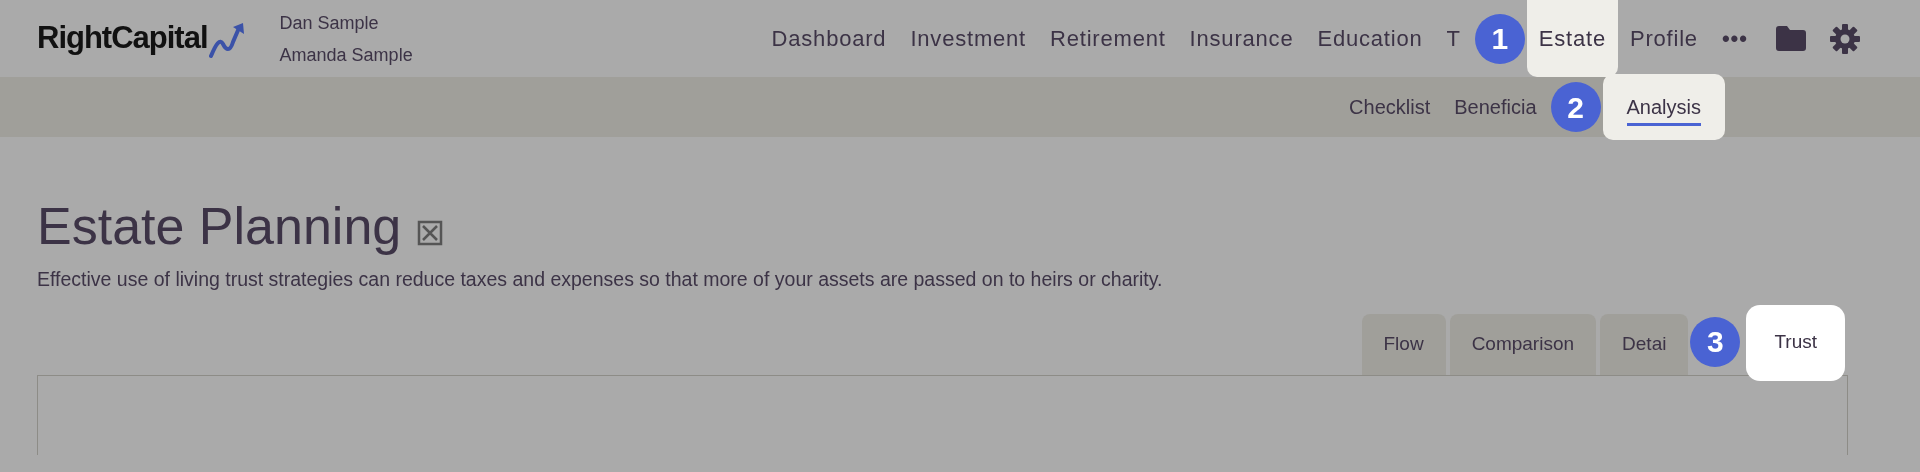 Image resolution: width=1920 pixels, height=472 pixels. What do you see at coordinates (346, 55) in the screenshot?
I see `client-name: Amanda Sample` at bounding box center [346, 55].